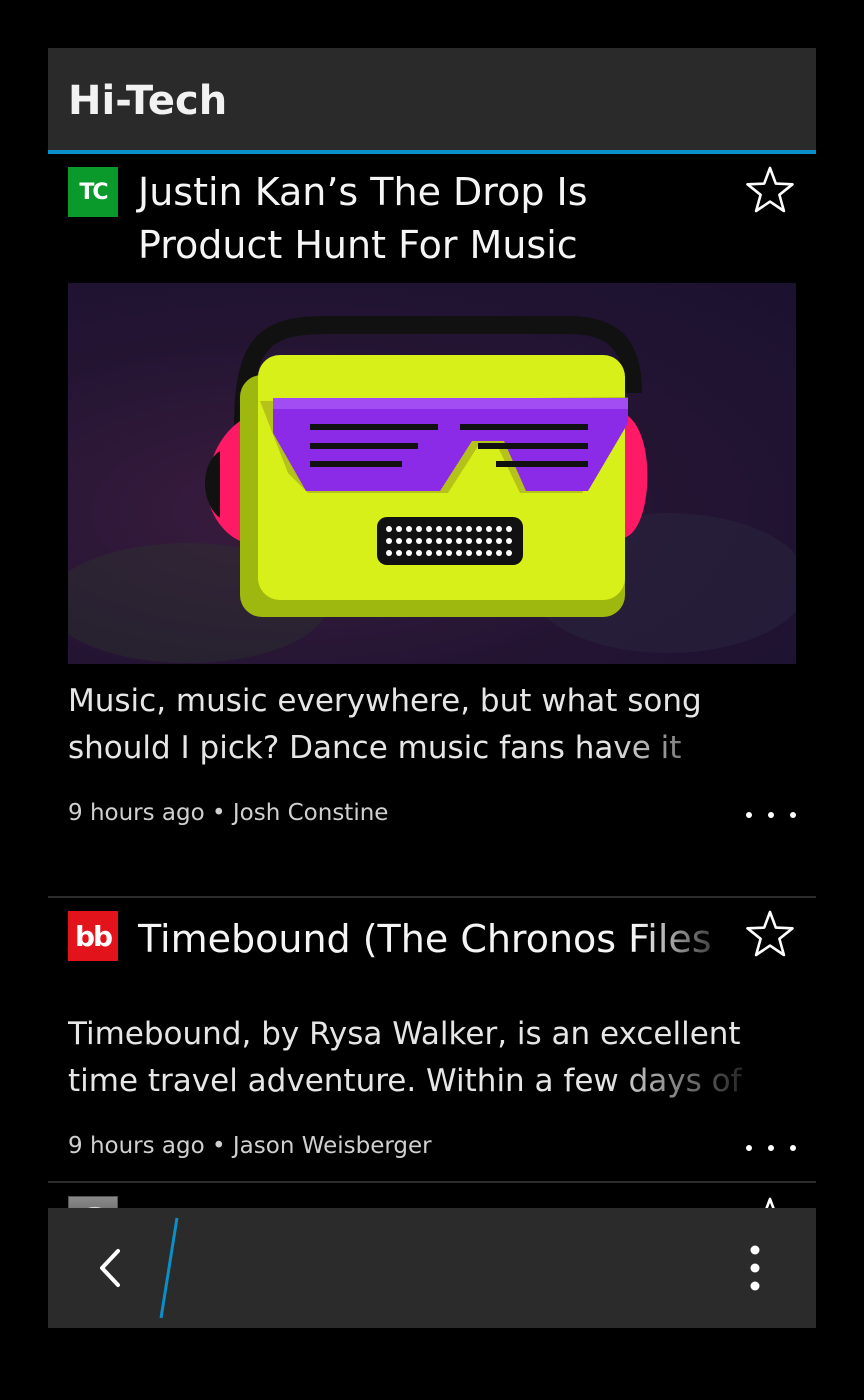  I want to click on article-item: G Hozier: Angel Of Small Death &, so click(432, 1195).